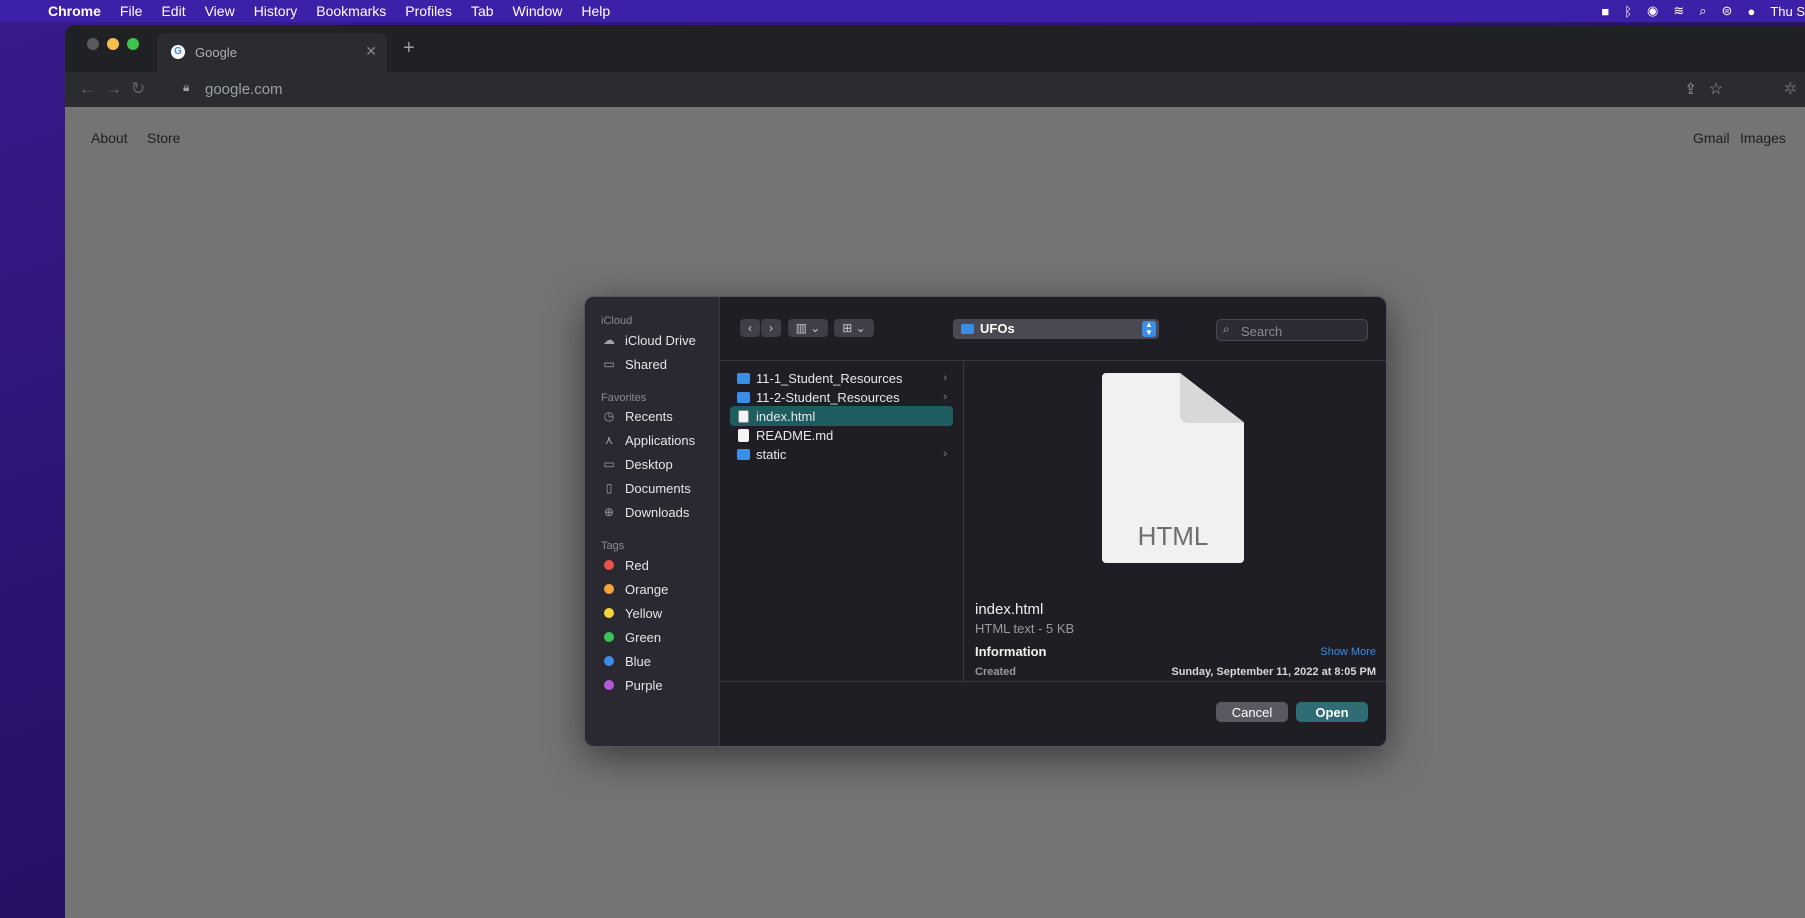 This screenshot has height=918, width=1805. I want to click on folder-path-dropdown: UFOs ▲ ▼, so click(1056, 329).